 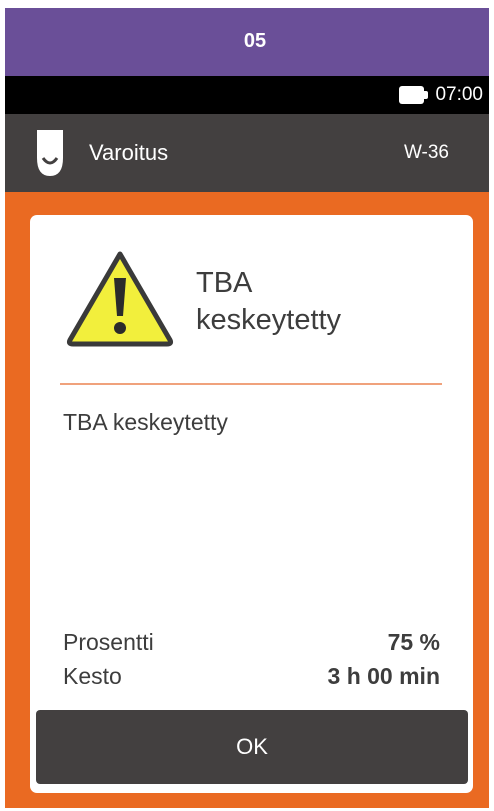 What do you see at coordinates (251, 384) in the screenshot?
I see `divider` at bounding box center [251, 384].